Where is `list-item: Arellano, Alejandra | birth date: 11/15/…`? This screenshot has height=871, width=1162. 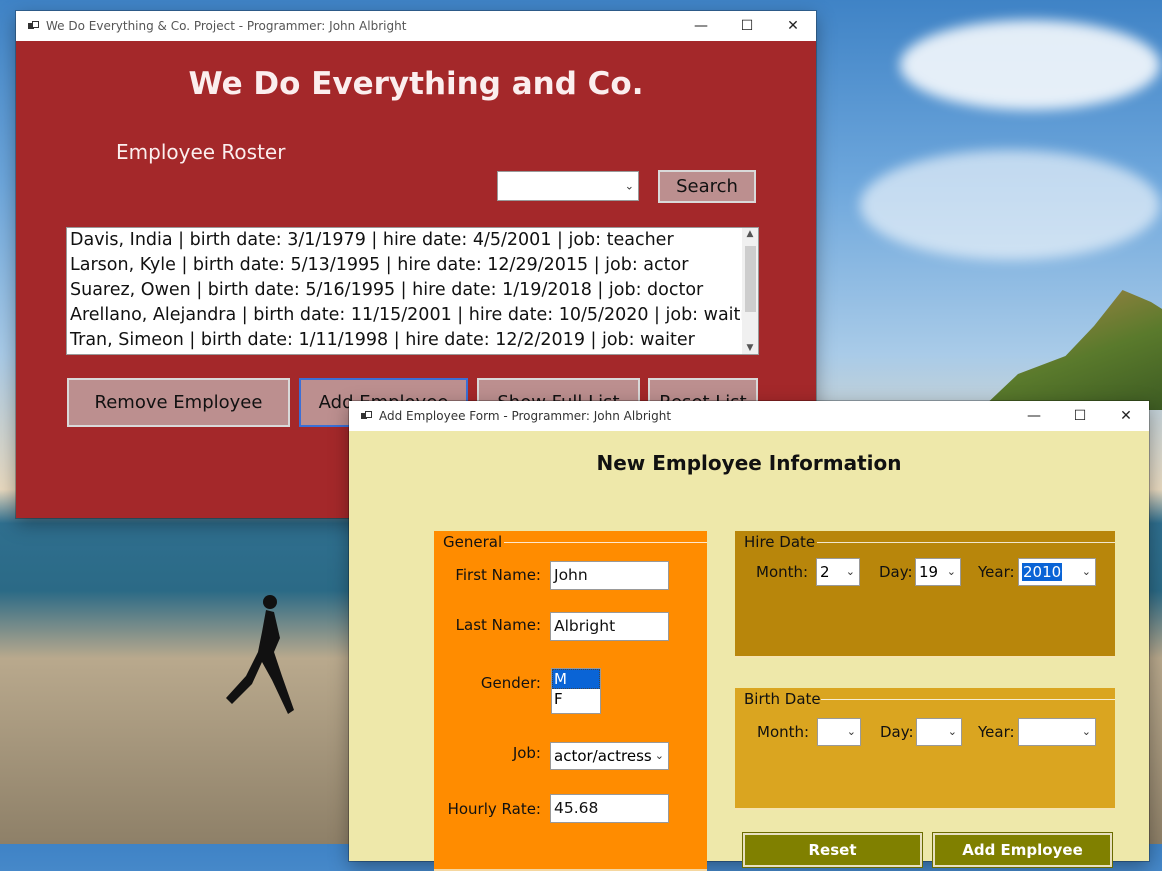
list-item: Arellano, Alejandra | birth date: 11/15/… is located at coordinates (412, 315).